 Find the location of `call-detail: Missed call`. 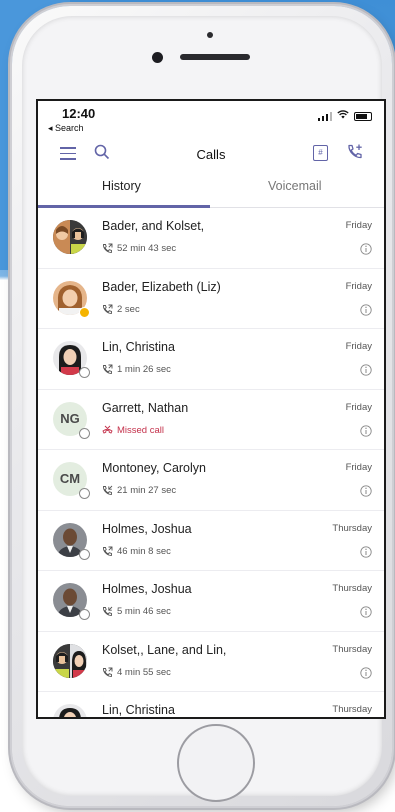

call-detail: Missed call is located at coordinates (133, 430).